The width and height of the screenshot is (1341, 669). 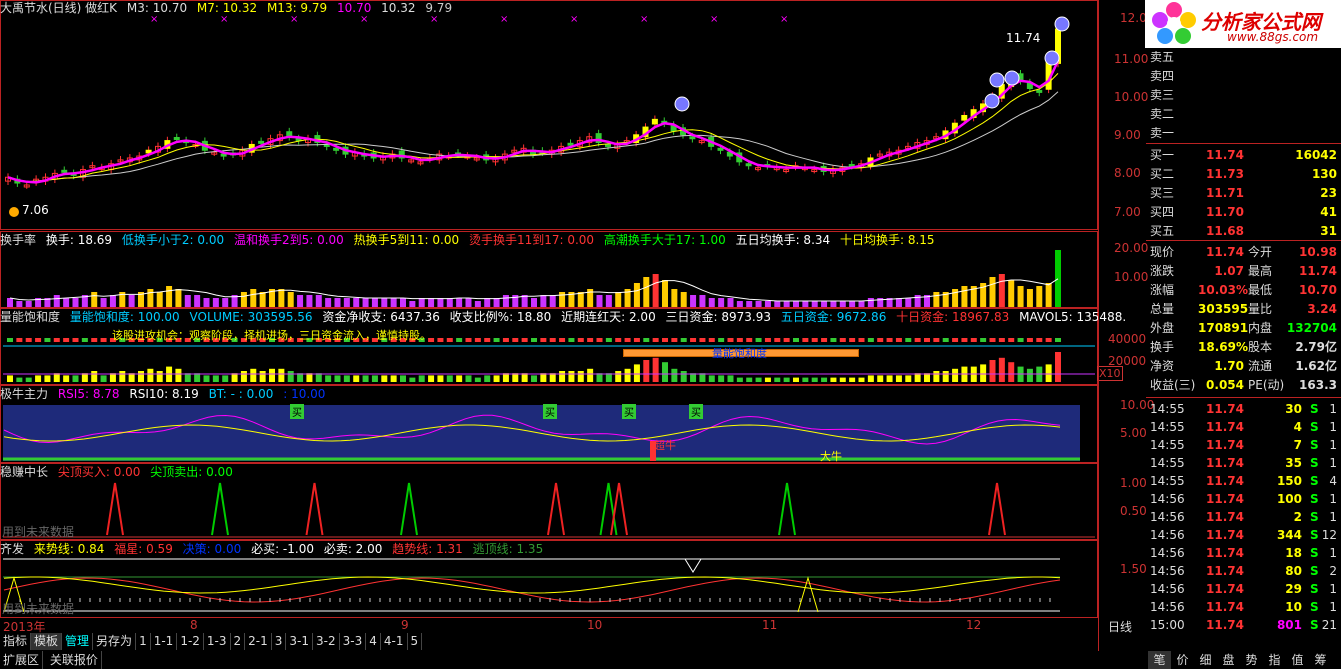 I want to click on sell-label: 卖五, so click(x=1162, y=57).